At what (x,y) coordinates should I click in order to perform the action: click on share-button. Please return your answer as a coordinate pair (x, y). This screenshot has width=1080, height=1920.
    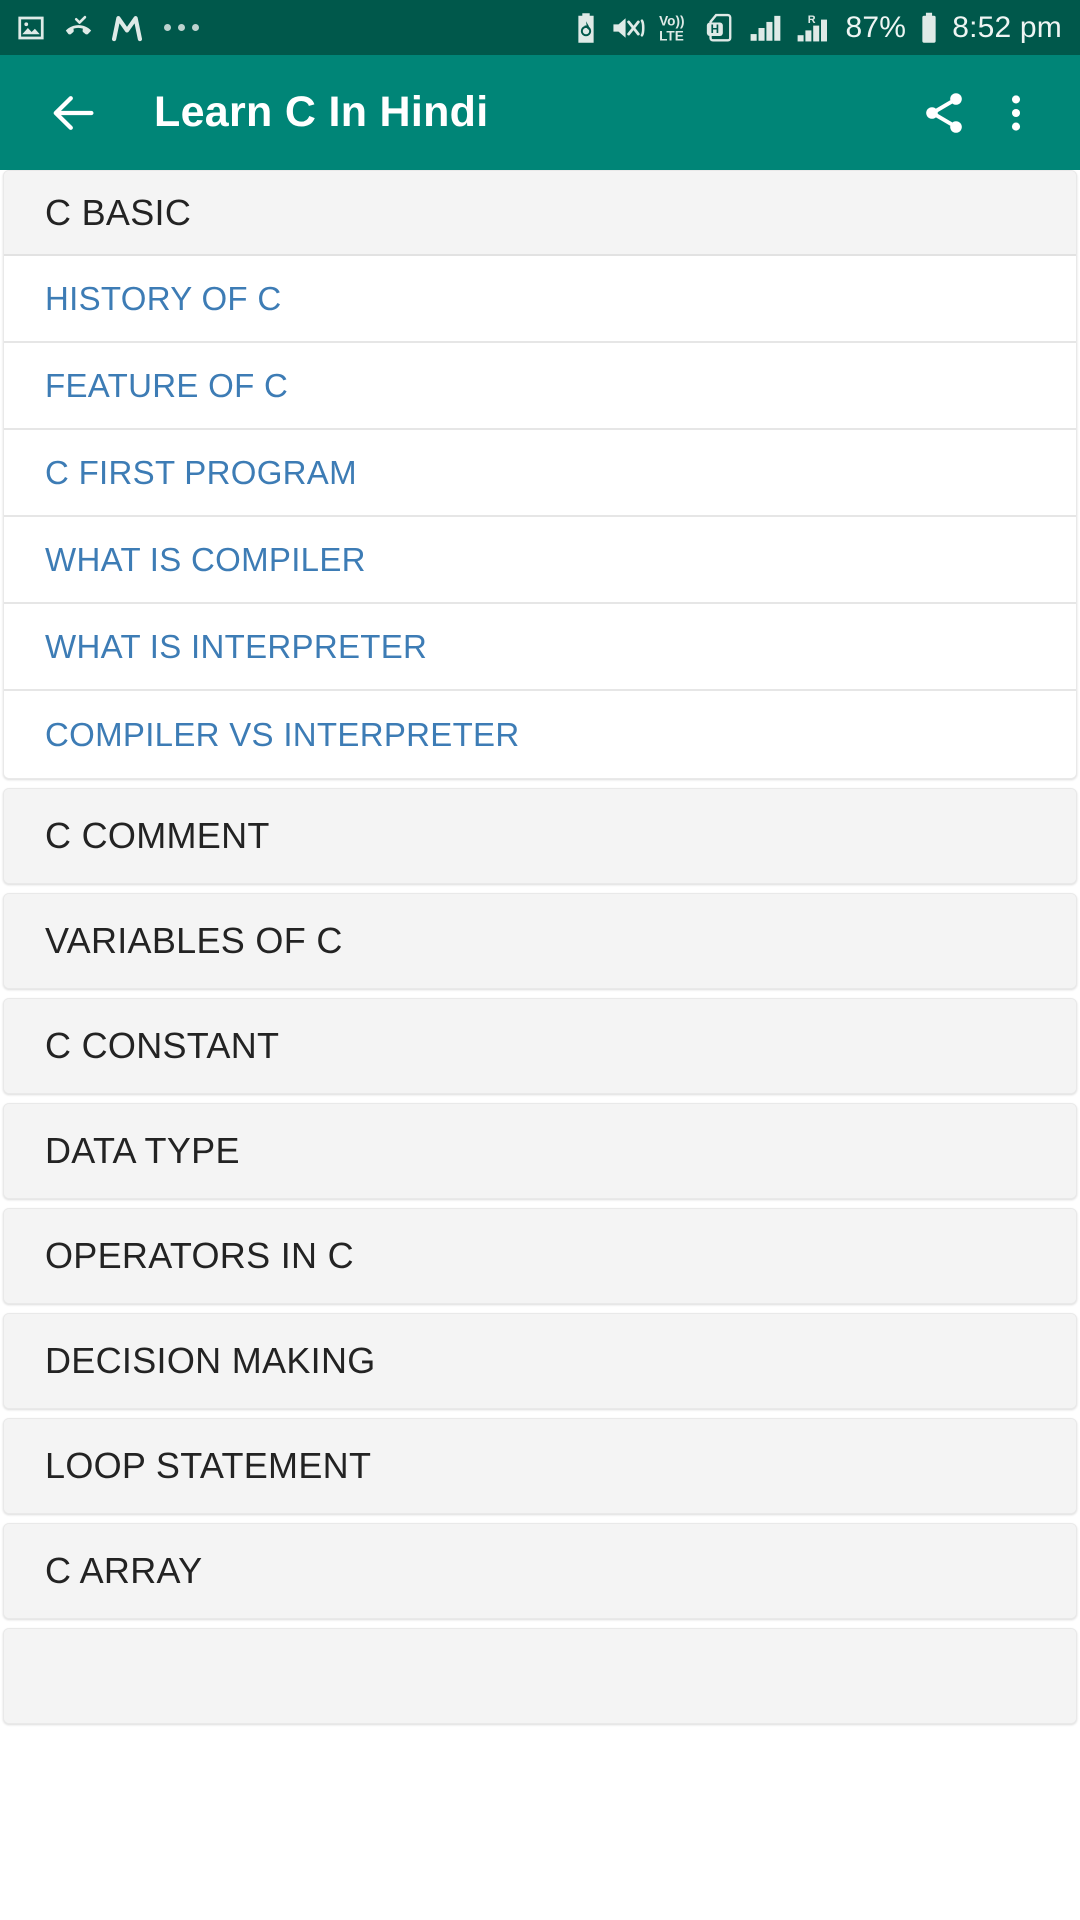
    Looking at the image, I should click on (944, 113).